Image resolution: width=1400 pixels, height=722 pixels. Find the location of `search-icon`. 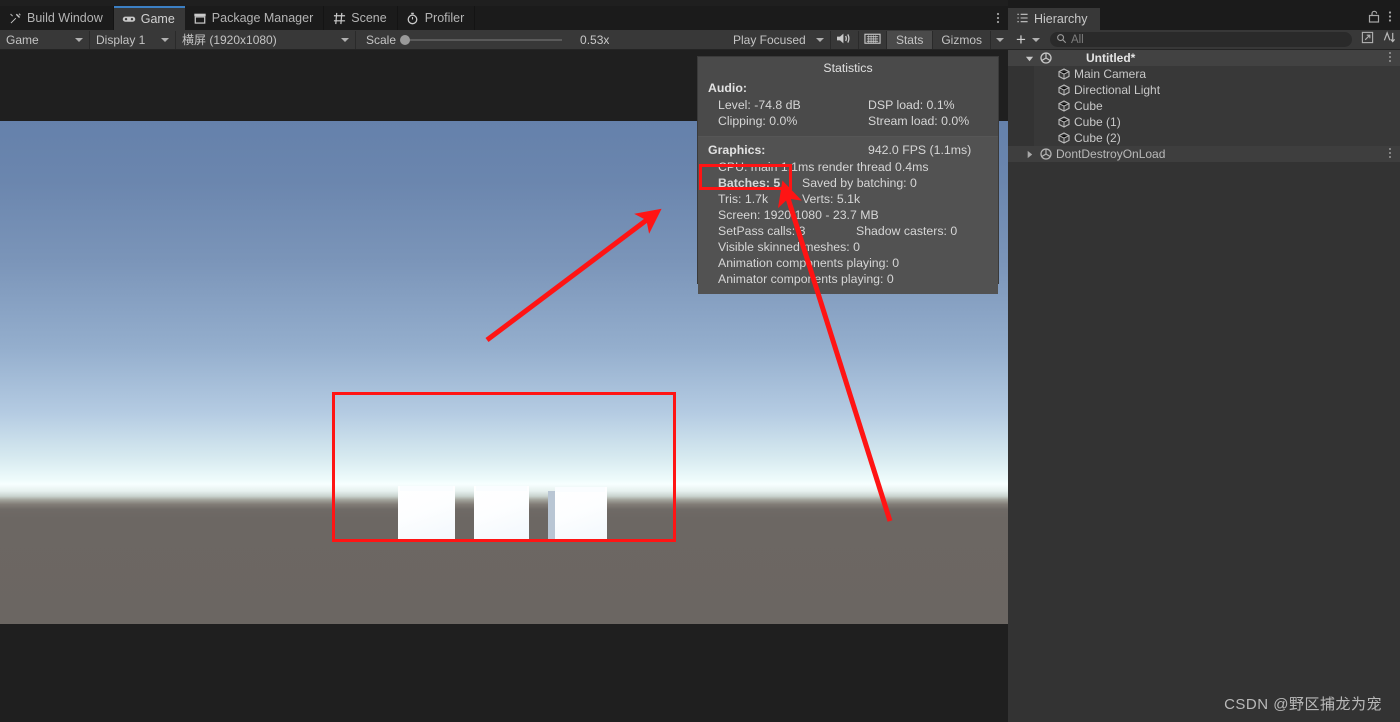

search-icon is located at coordinates (1061, 40).